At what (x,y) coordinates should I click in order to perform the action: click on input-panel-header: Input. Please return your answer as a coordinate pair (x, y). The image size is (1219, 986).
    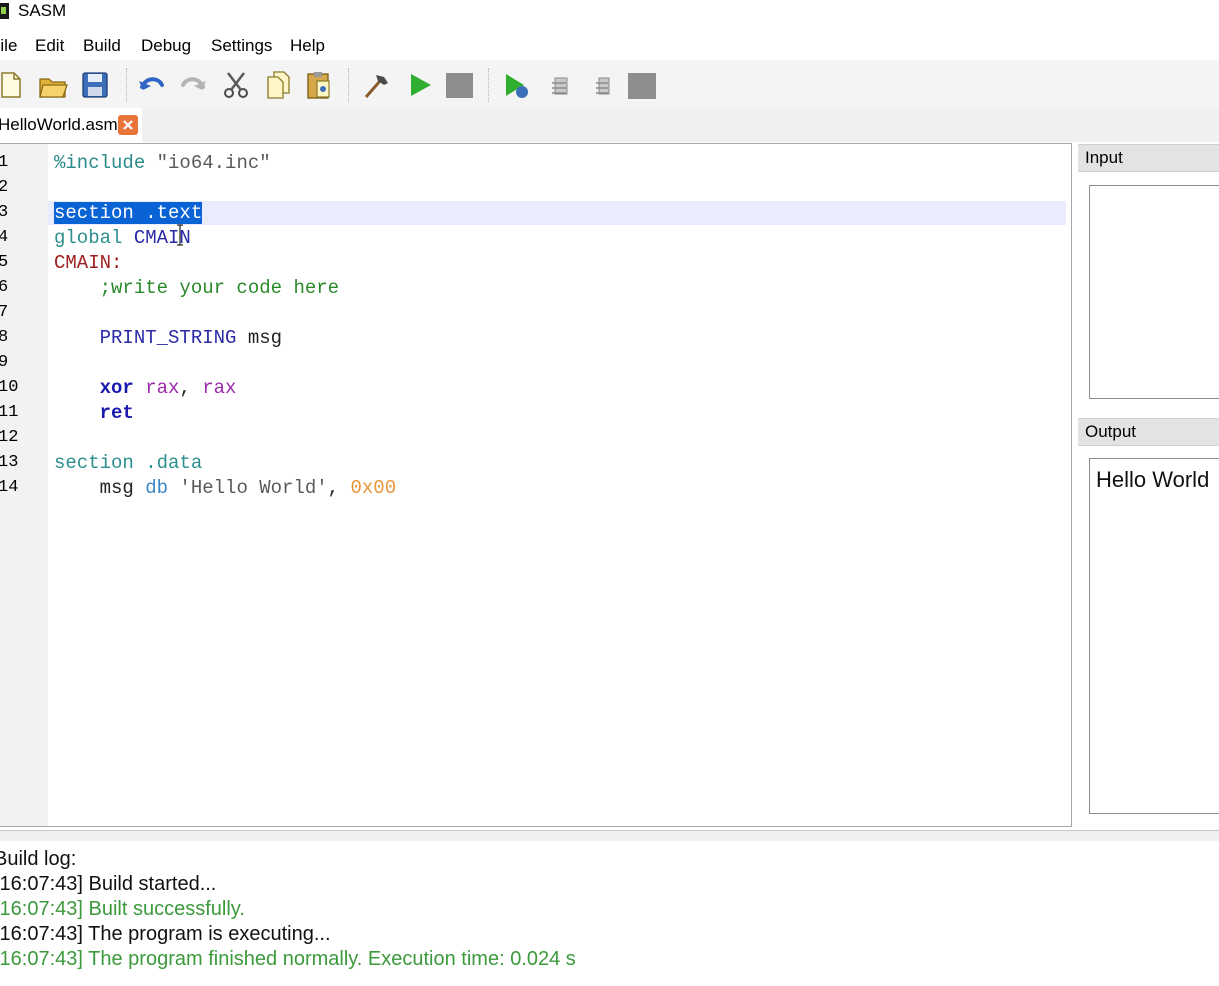
    Looking at the image, I should click on (1148, 158).